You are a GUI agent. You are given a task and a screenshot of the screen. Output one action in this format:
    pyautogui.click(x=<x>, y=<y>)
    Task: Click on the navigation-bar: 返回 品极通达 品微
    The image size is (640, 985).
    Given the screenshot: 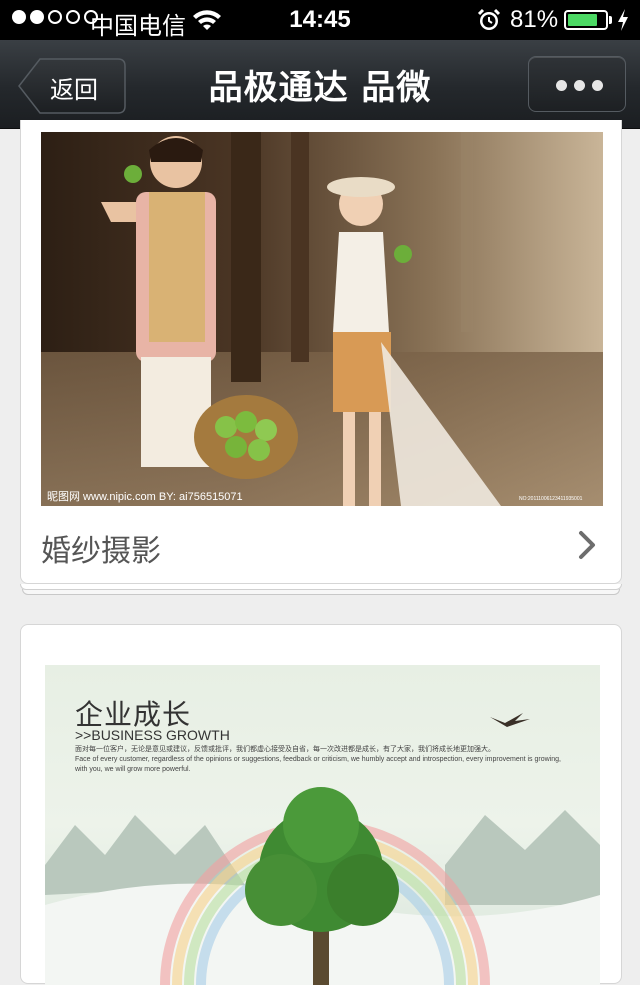 What is the action you would take?
    pyautogui.click(x=320, y=84)
    